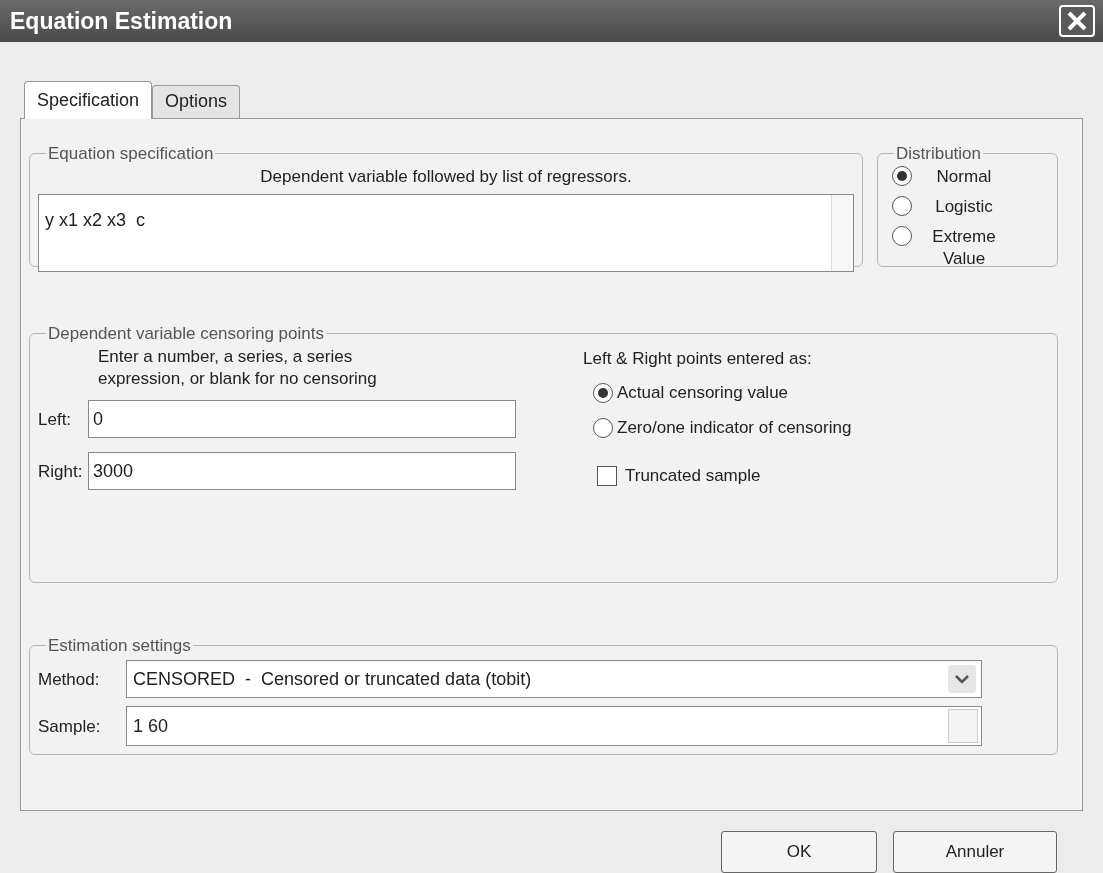  What do you see at coordinates (964, 177) in the screenshot?
I see `radio-label: Normal` at bounding box center [964, 177].